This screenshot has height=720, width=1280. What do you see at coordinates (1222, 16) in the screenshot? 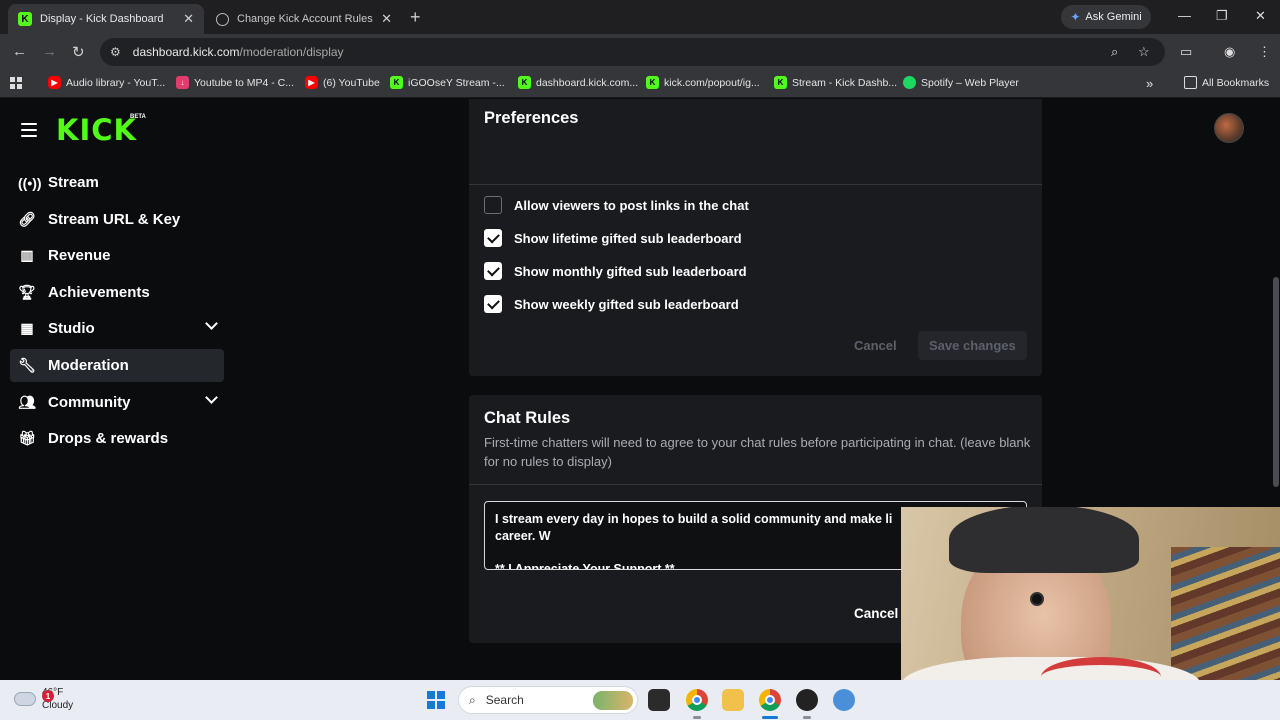
I see `restore-window-icon: ❐` at bounding box center [1222, 16].